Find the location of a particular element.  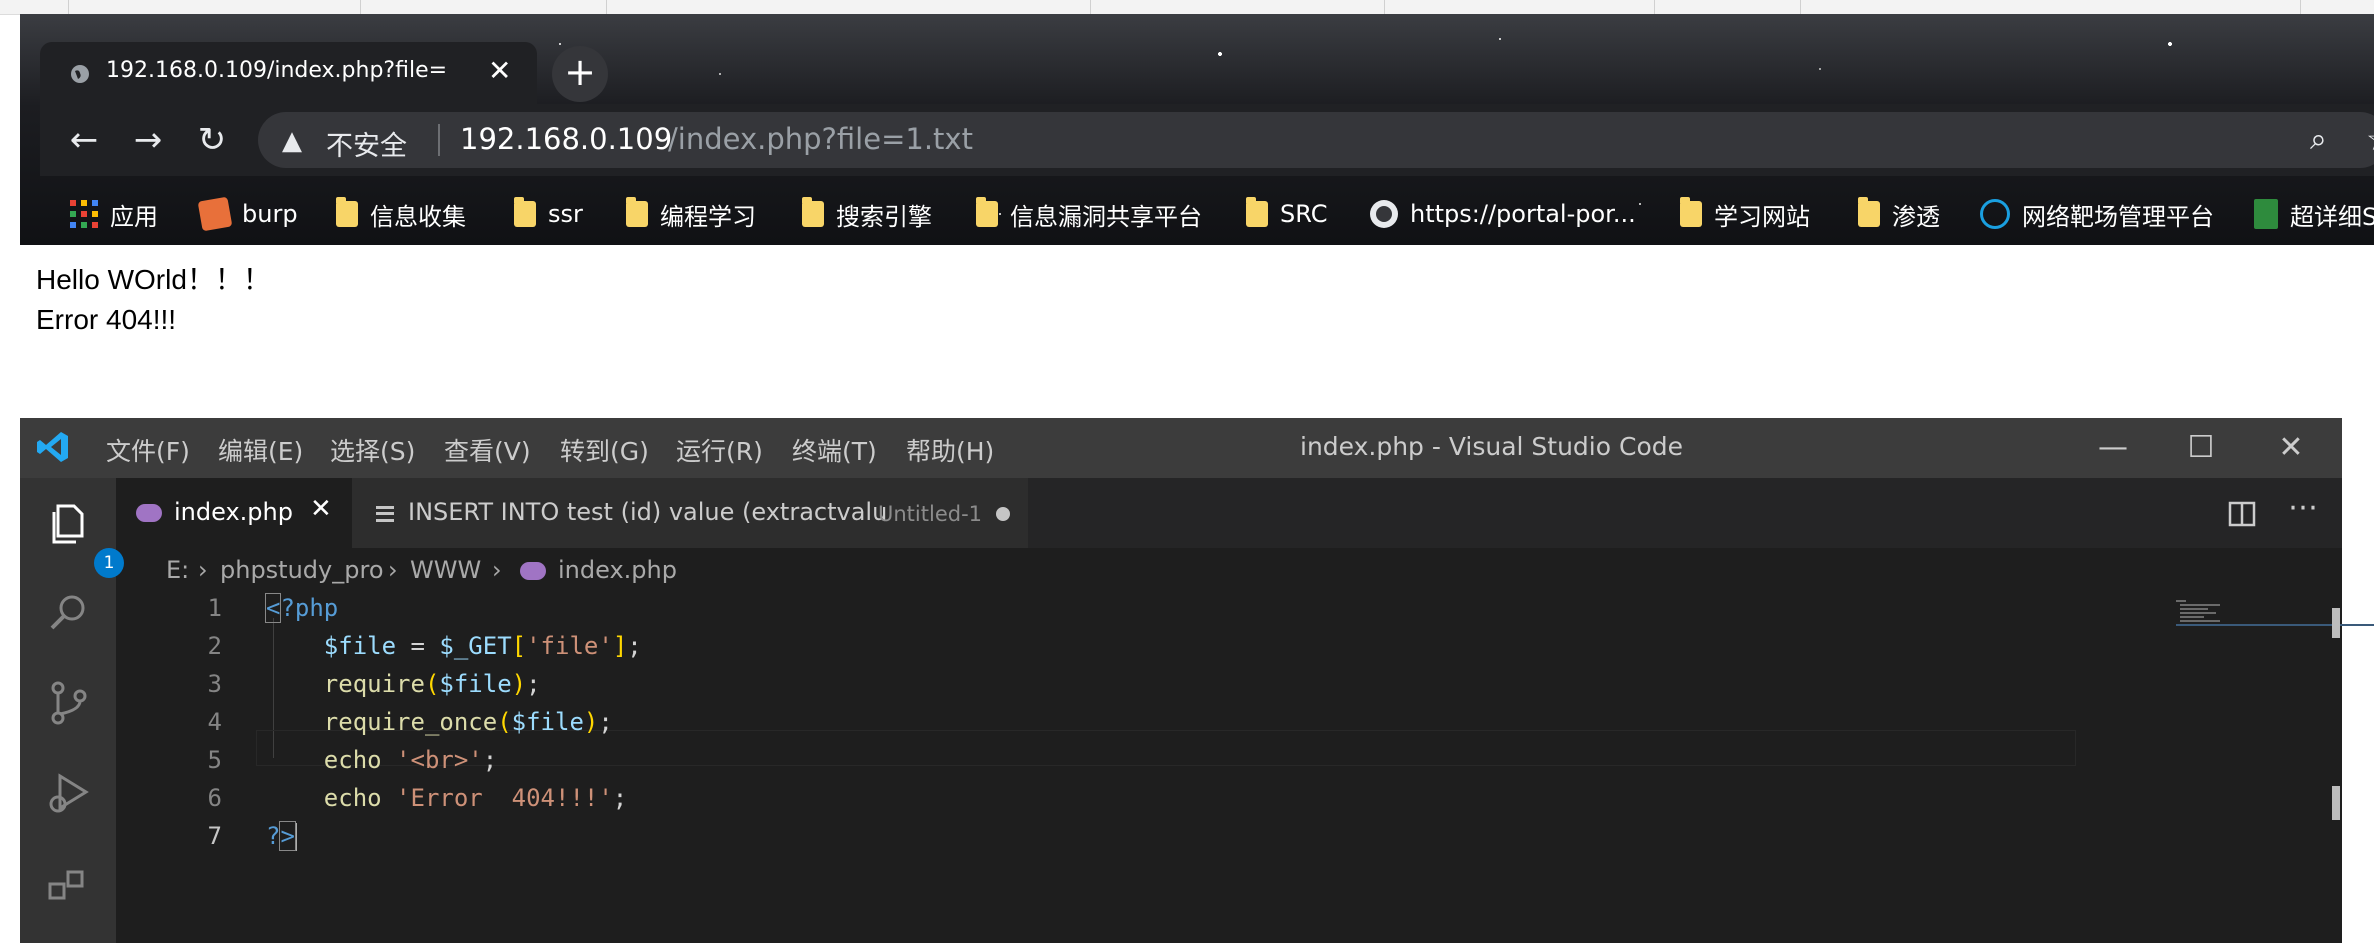

warning-icon: ▲ is located at coordinates (292, 141).